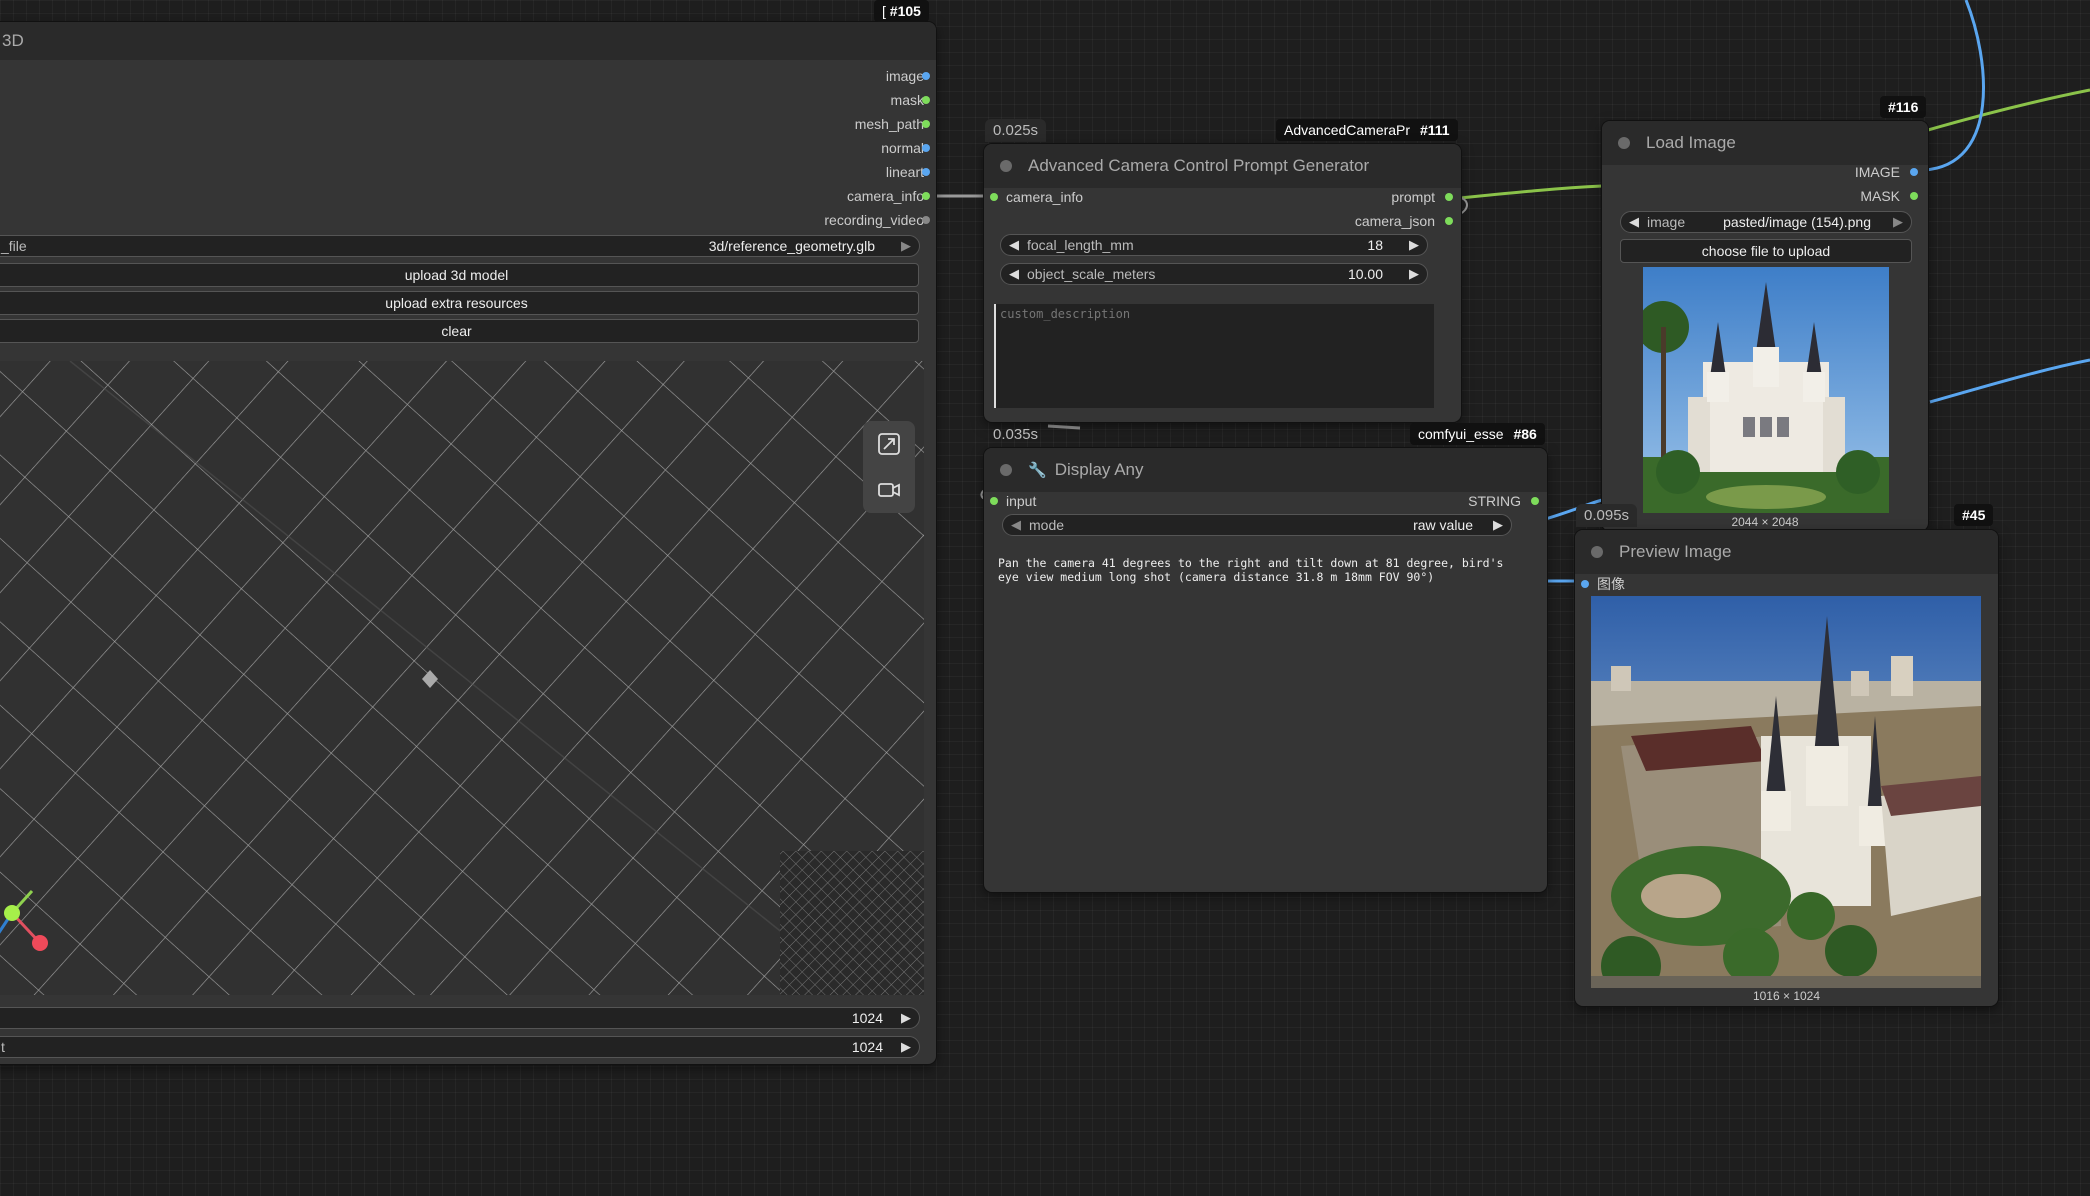  Describe the element at coordinates (1498, 525) in the screenshot. I see `mode-next-arrow: ▶` at that location.